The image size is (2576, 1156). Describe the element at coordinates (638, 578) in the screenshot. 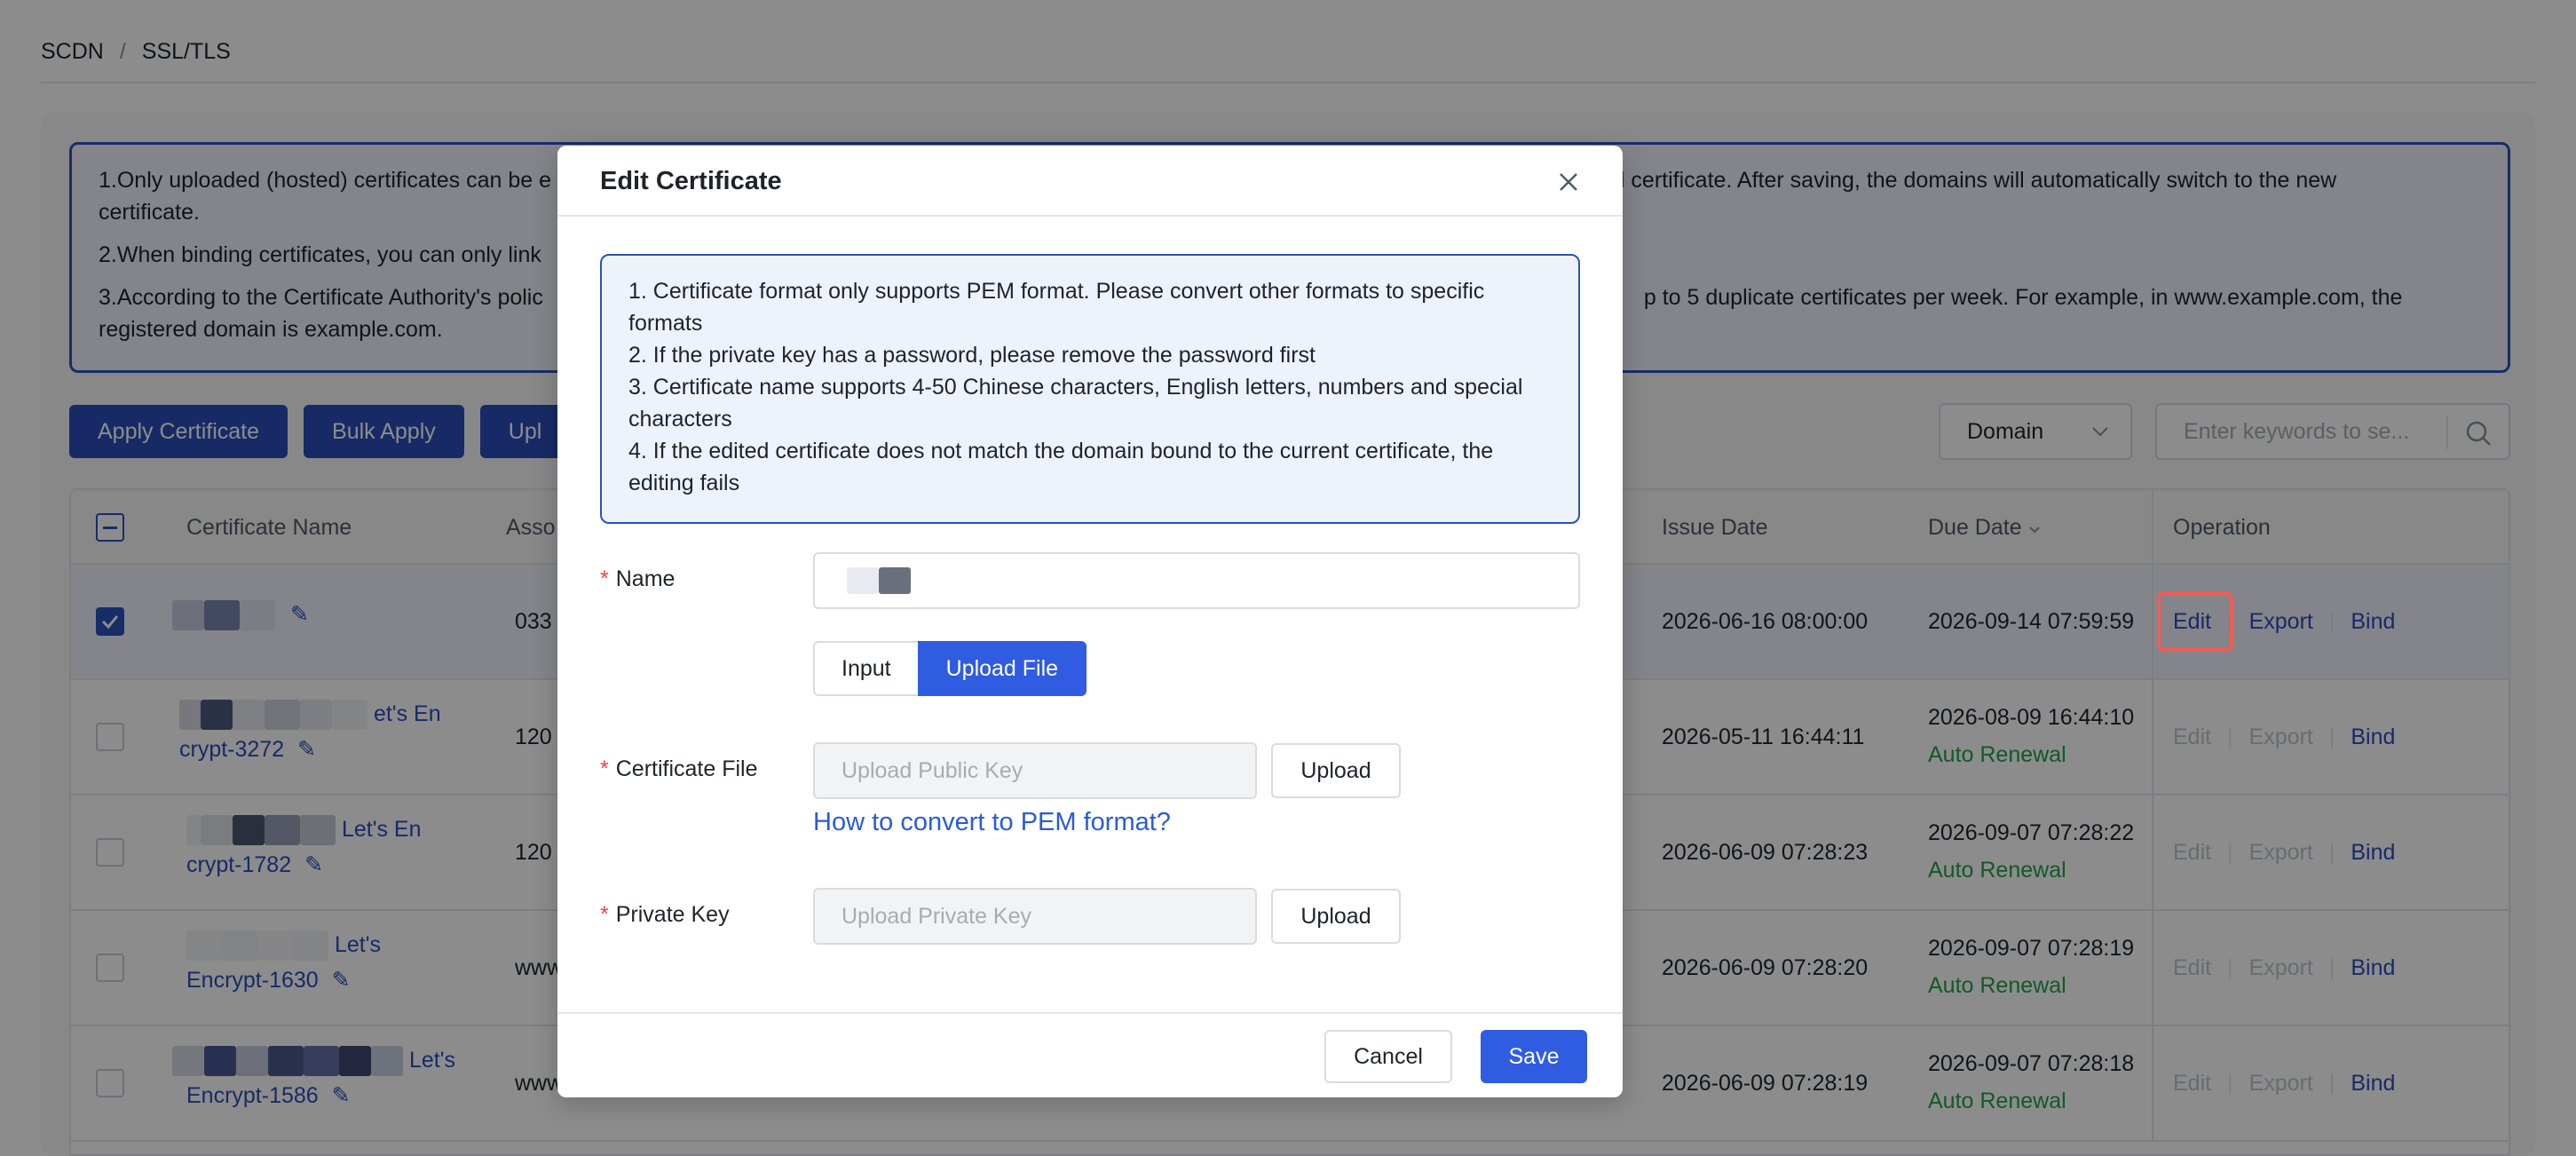

I see `name-label: * Name` at that location.